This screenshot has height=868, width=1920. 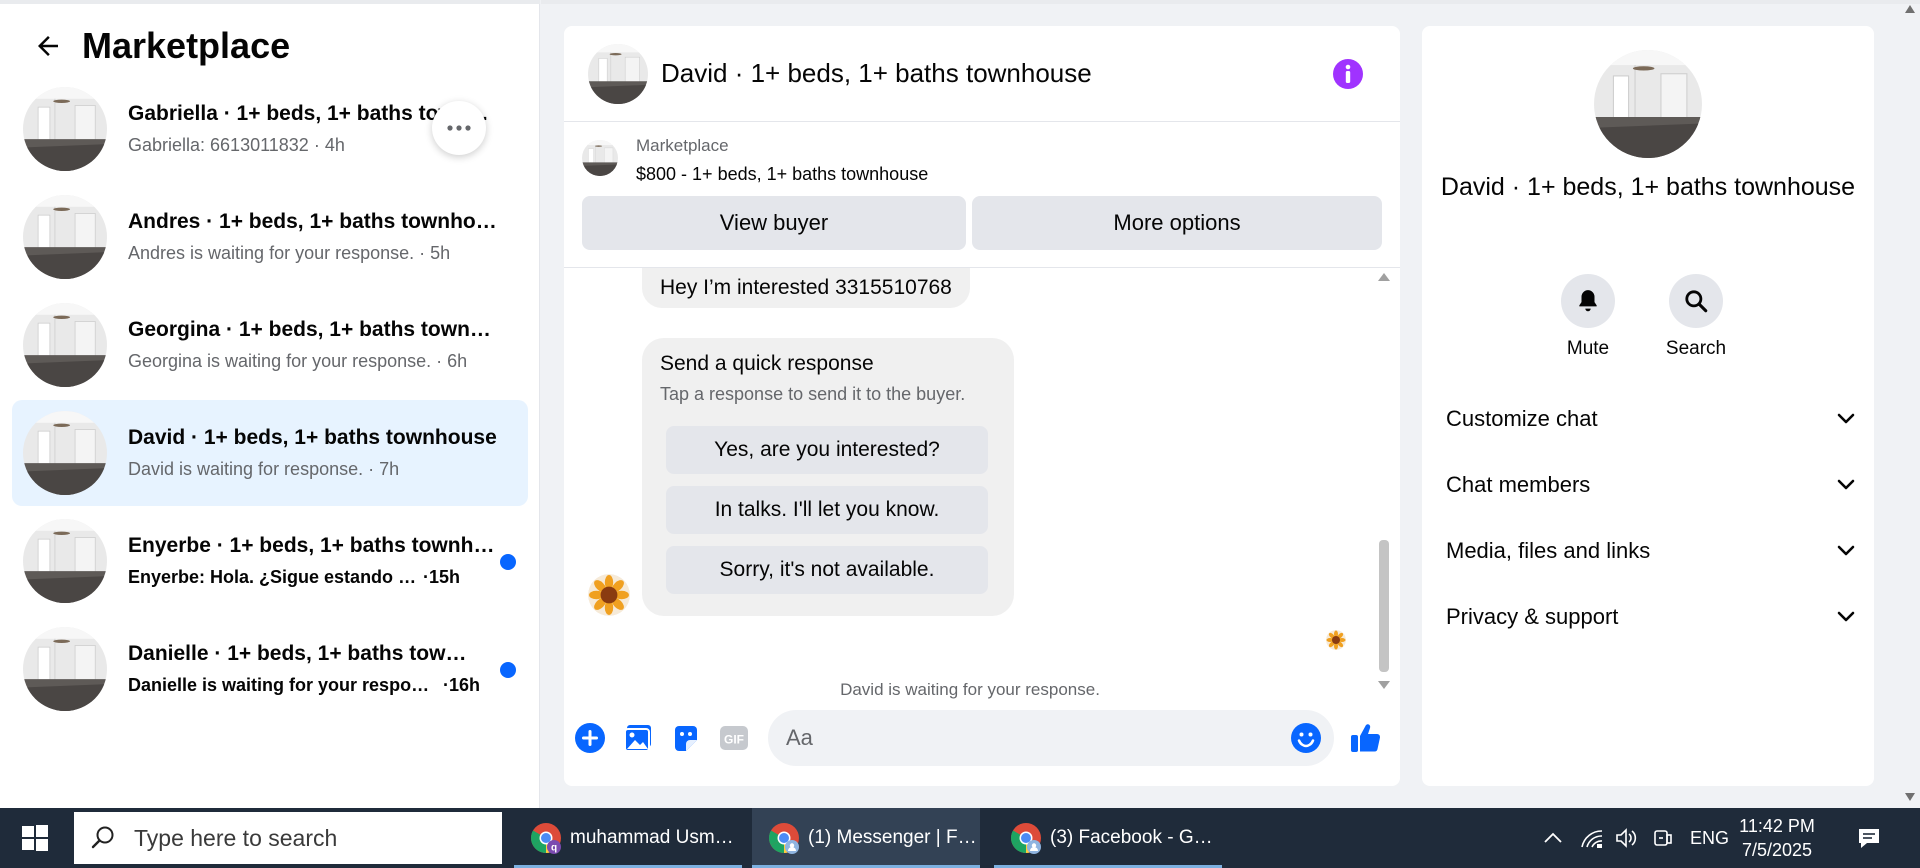 What do you see at coordinates (1869, 838) in the screenshot?
I see `notification-icon` at bounding box center [1869, 838].